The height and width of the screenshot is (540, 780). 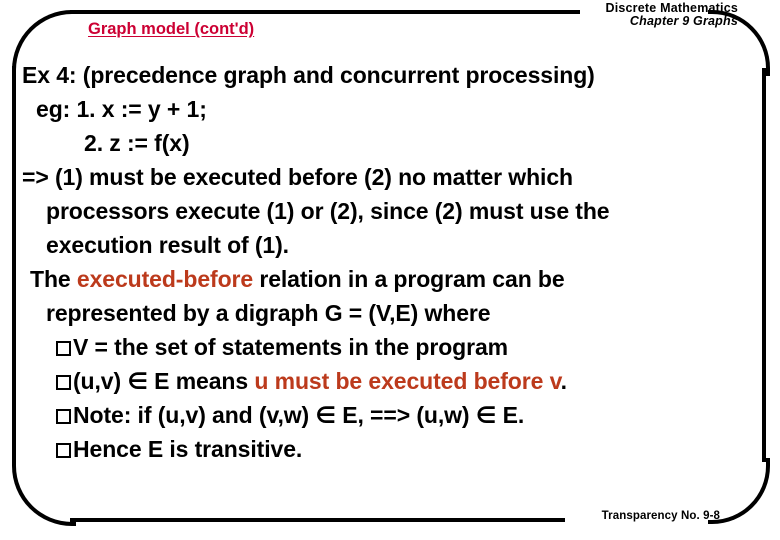 What do you see at coordinates (405, 415) in the screenshot?
I see `bullet-note-mid: E, ==> (u,w)` at bounding box center [405, 415].